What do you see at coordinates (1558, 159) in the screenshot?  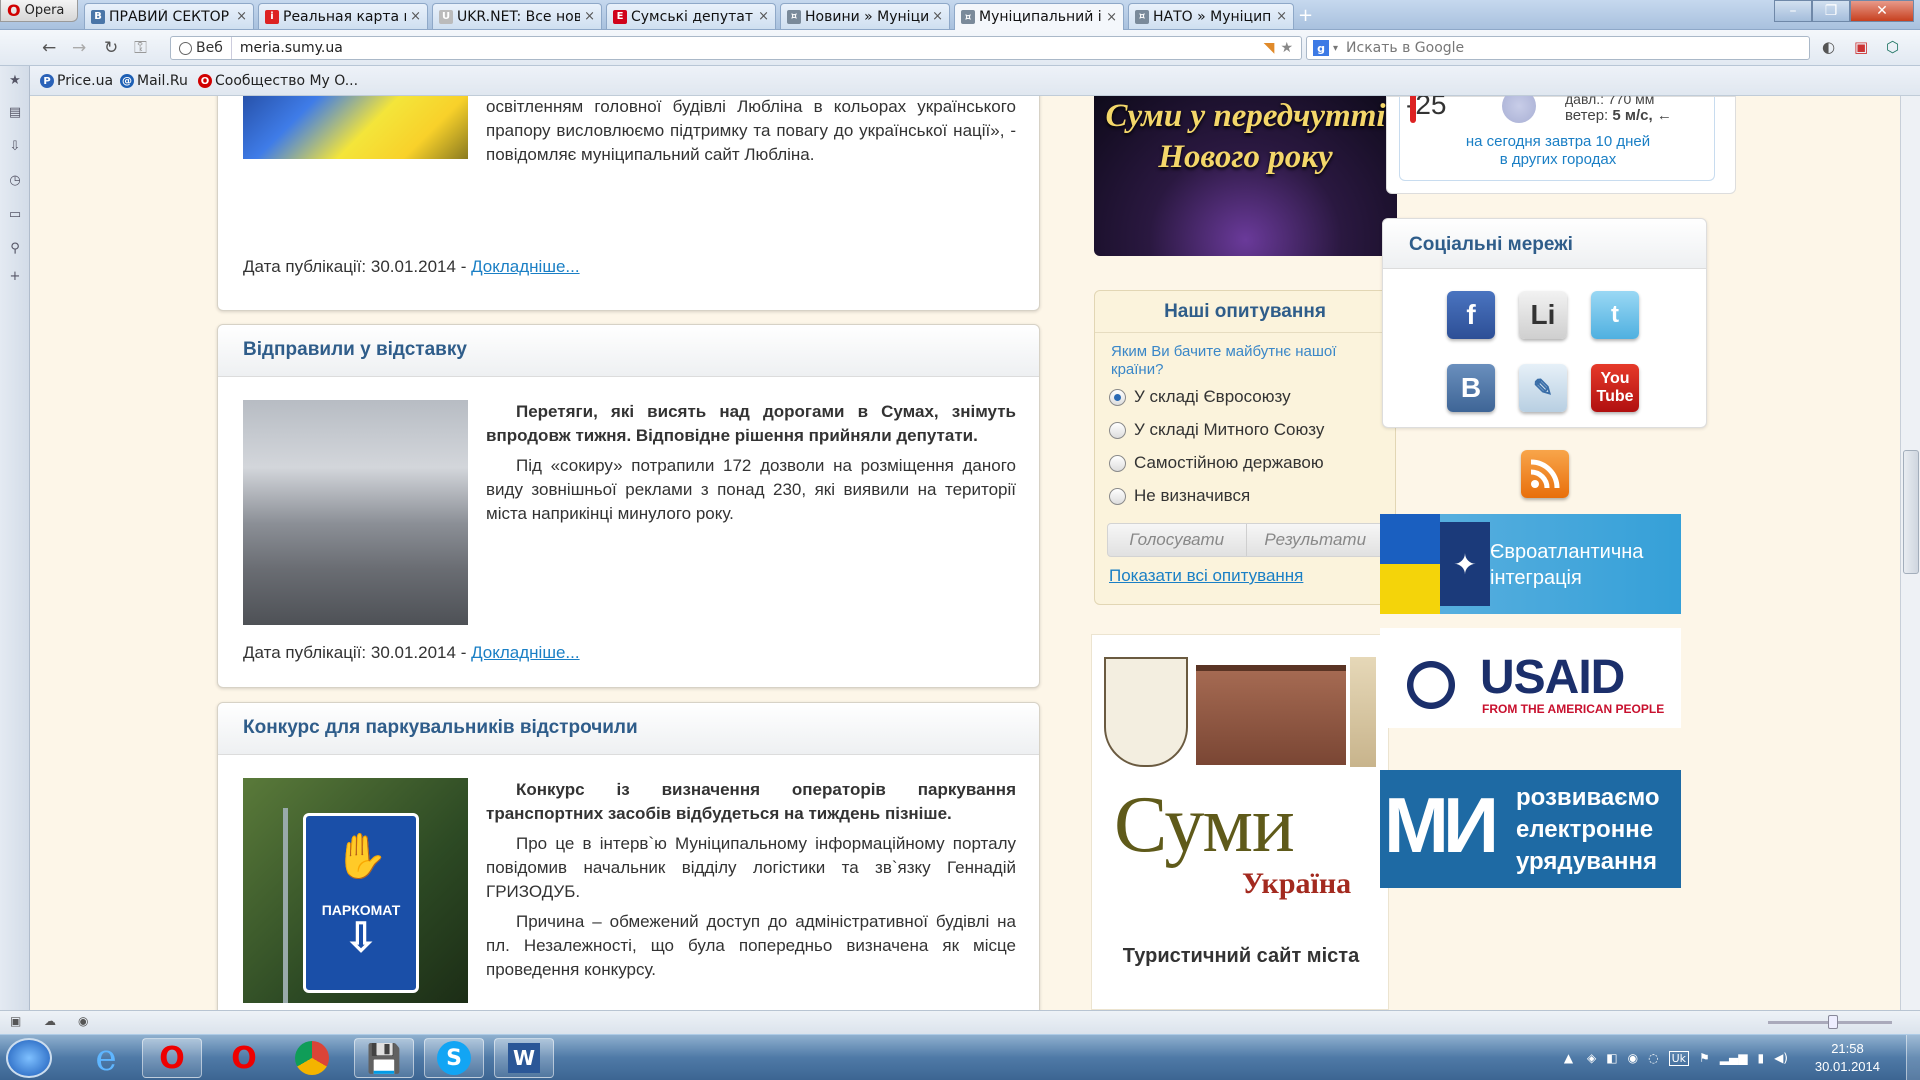 I see `weather-other-cities-link: в других городах` at bounding box center [1558, 159].